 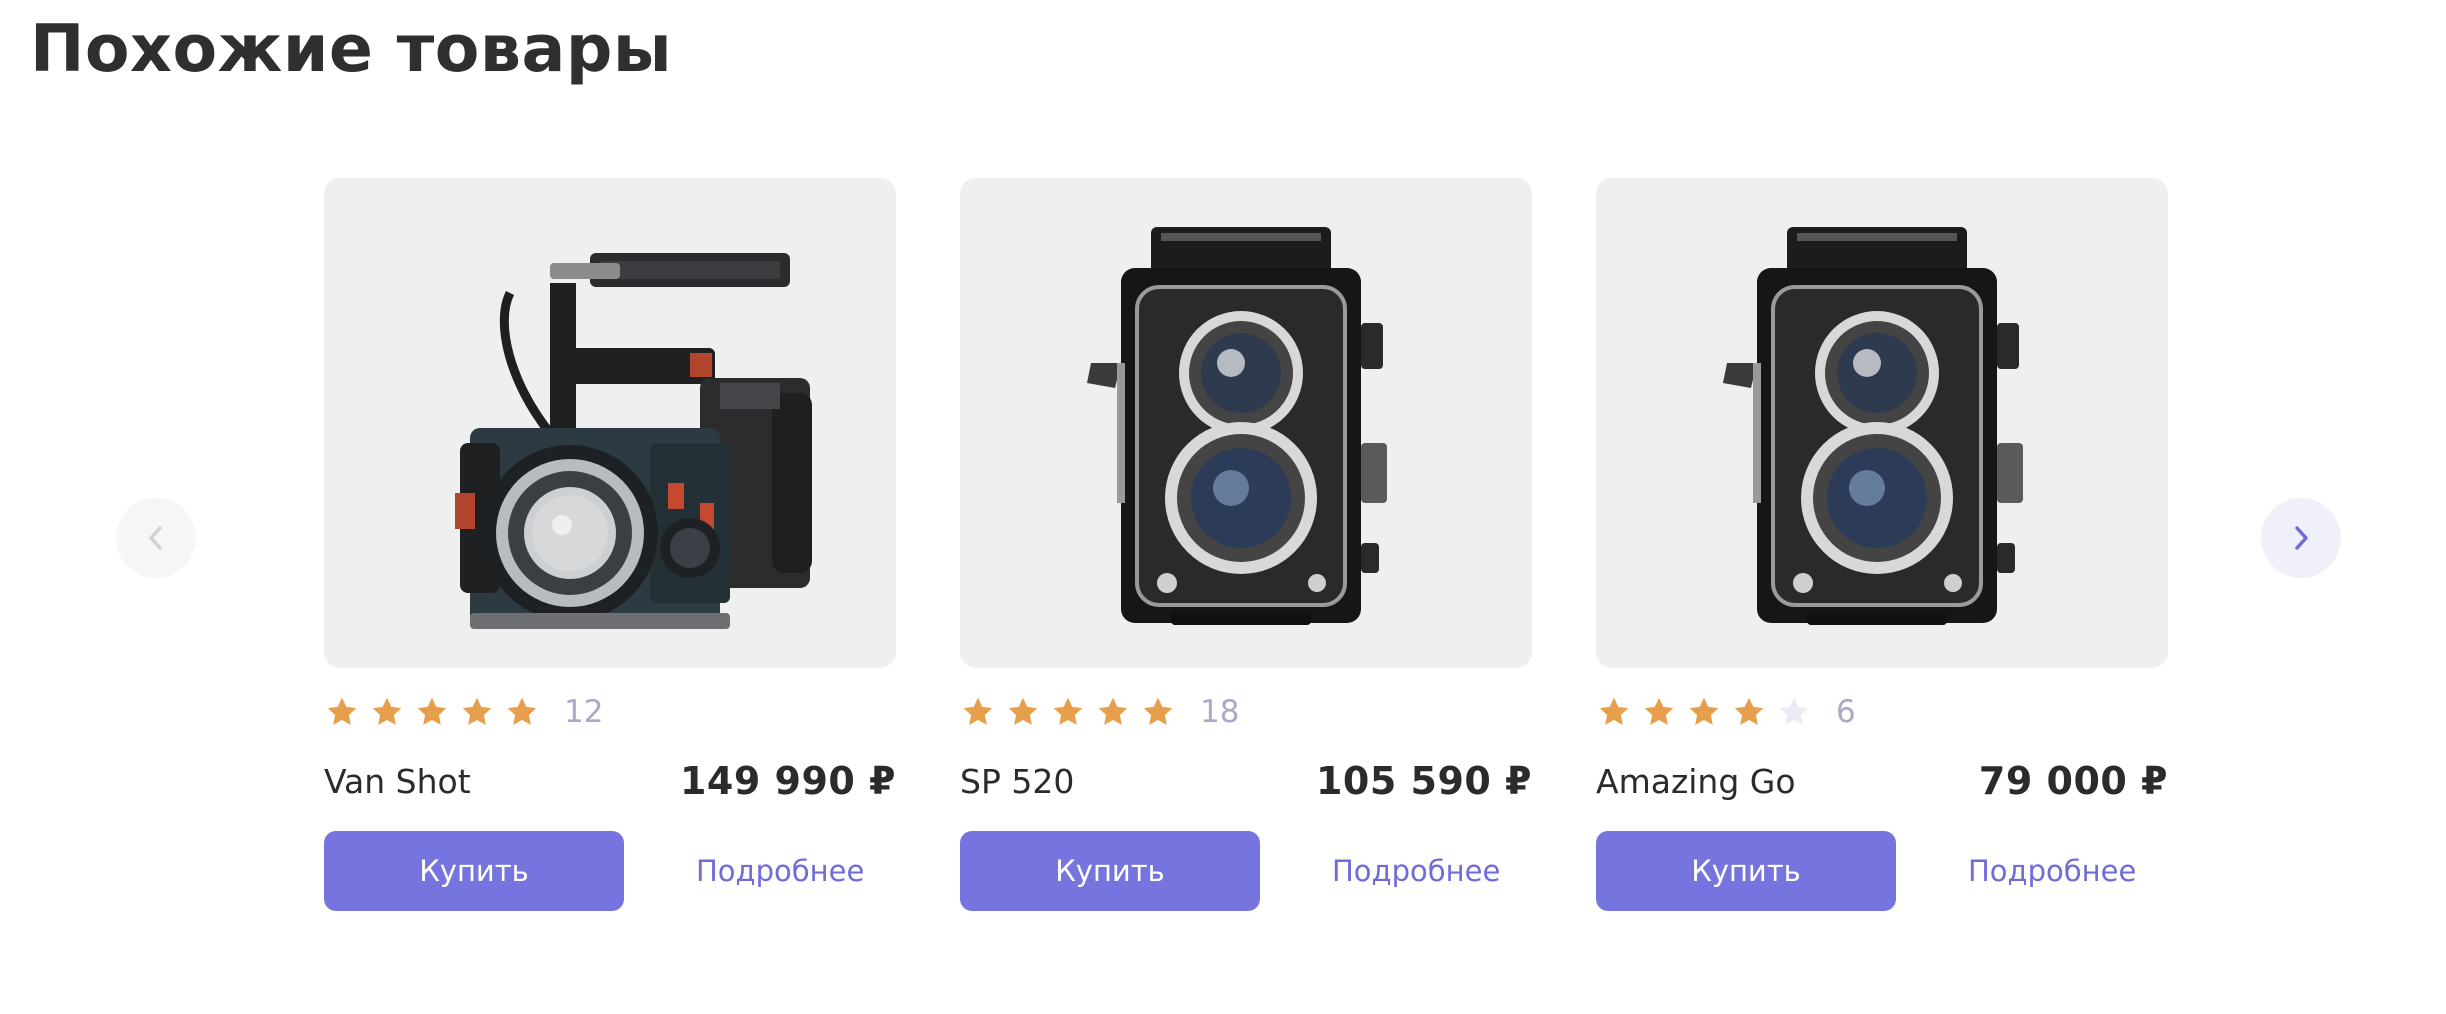 What do you see at coordinates (1846, 712) in the screenshot?
I see `review-count: 6` at bounding box center [1846, 712].